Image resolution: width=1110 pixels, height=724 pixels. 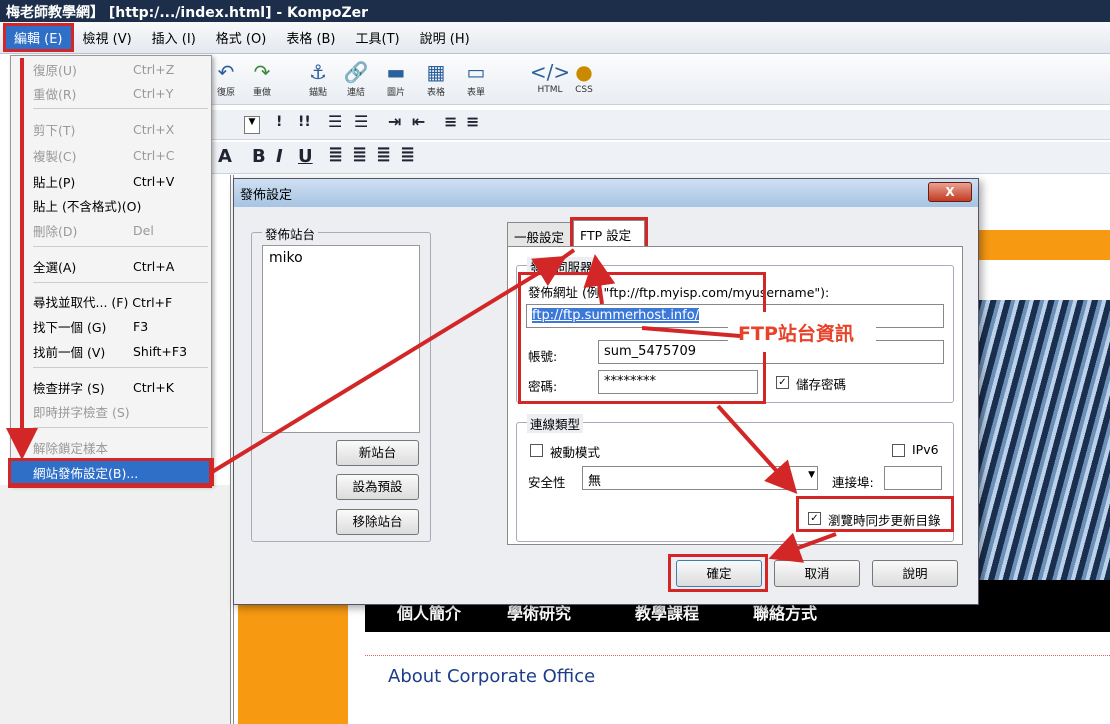 What do you see at coordinates (341, 258) in the screenshot?
I see `list-item: miko` at bounding box center [341, 258].